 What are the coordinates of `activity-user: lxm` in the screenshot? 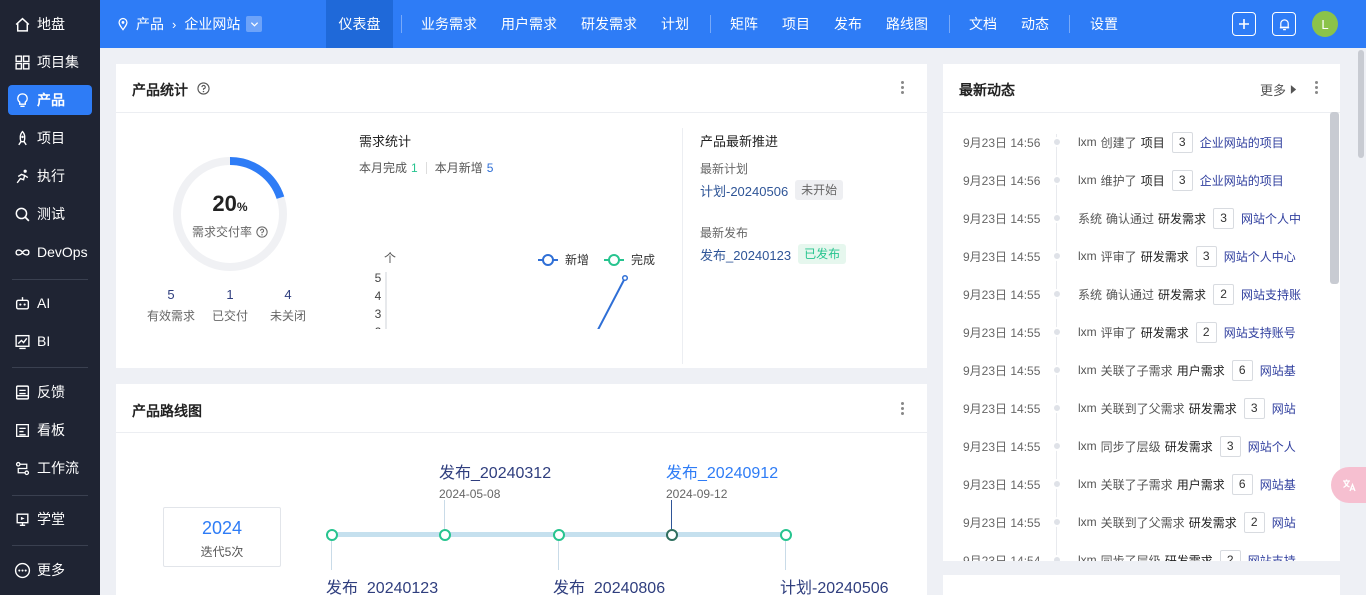 It's located at (1087, 332).